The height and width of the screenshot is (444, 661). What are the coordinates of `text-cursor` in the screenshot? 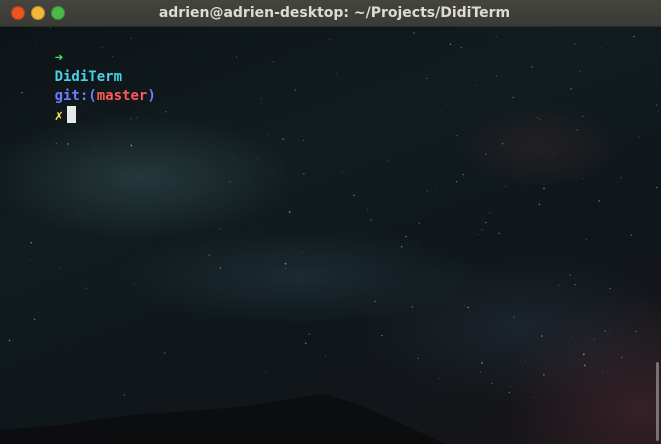 It's located at (72, 114).